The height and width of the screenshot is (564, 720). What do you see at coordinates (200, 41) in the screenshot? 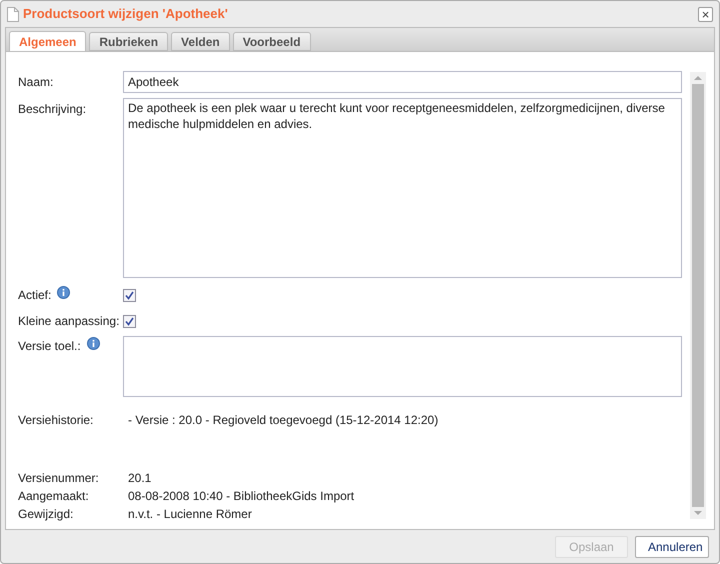
I see `tab: Velden` at bounding box center [200, 41].